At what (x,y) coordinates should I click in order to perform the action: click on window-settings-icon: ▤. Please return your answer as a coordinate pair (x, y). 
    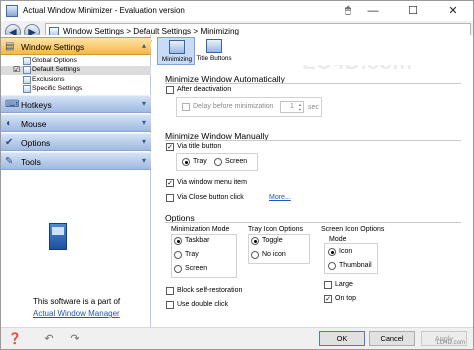
    Looking at the image, I should click on (10, 46).